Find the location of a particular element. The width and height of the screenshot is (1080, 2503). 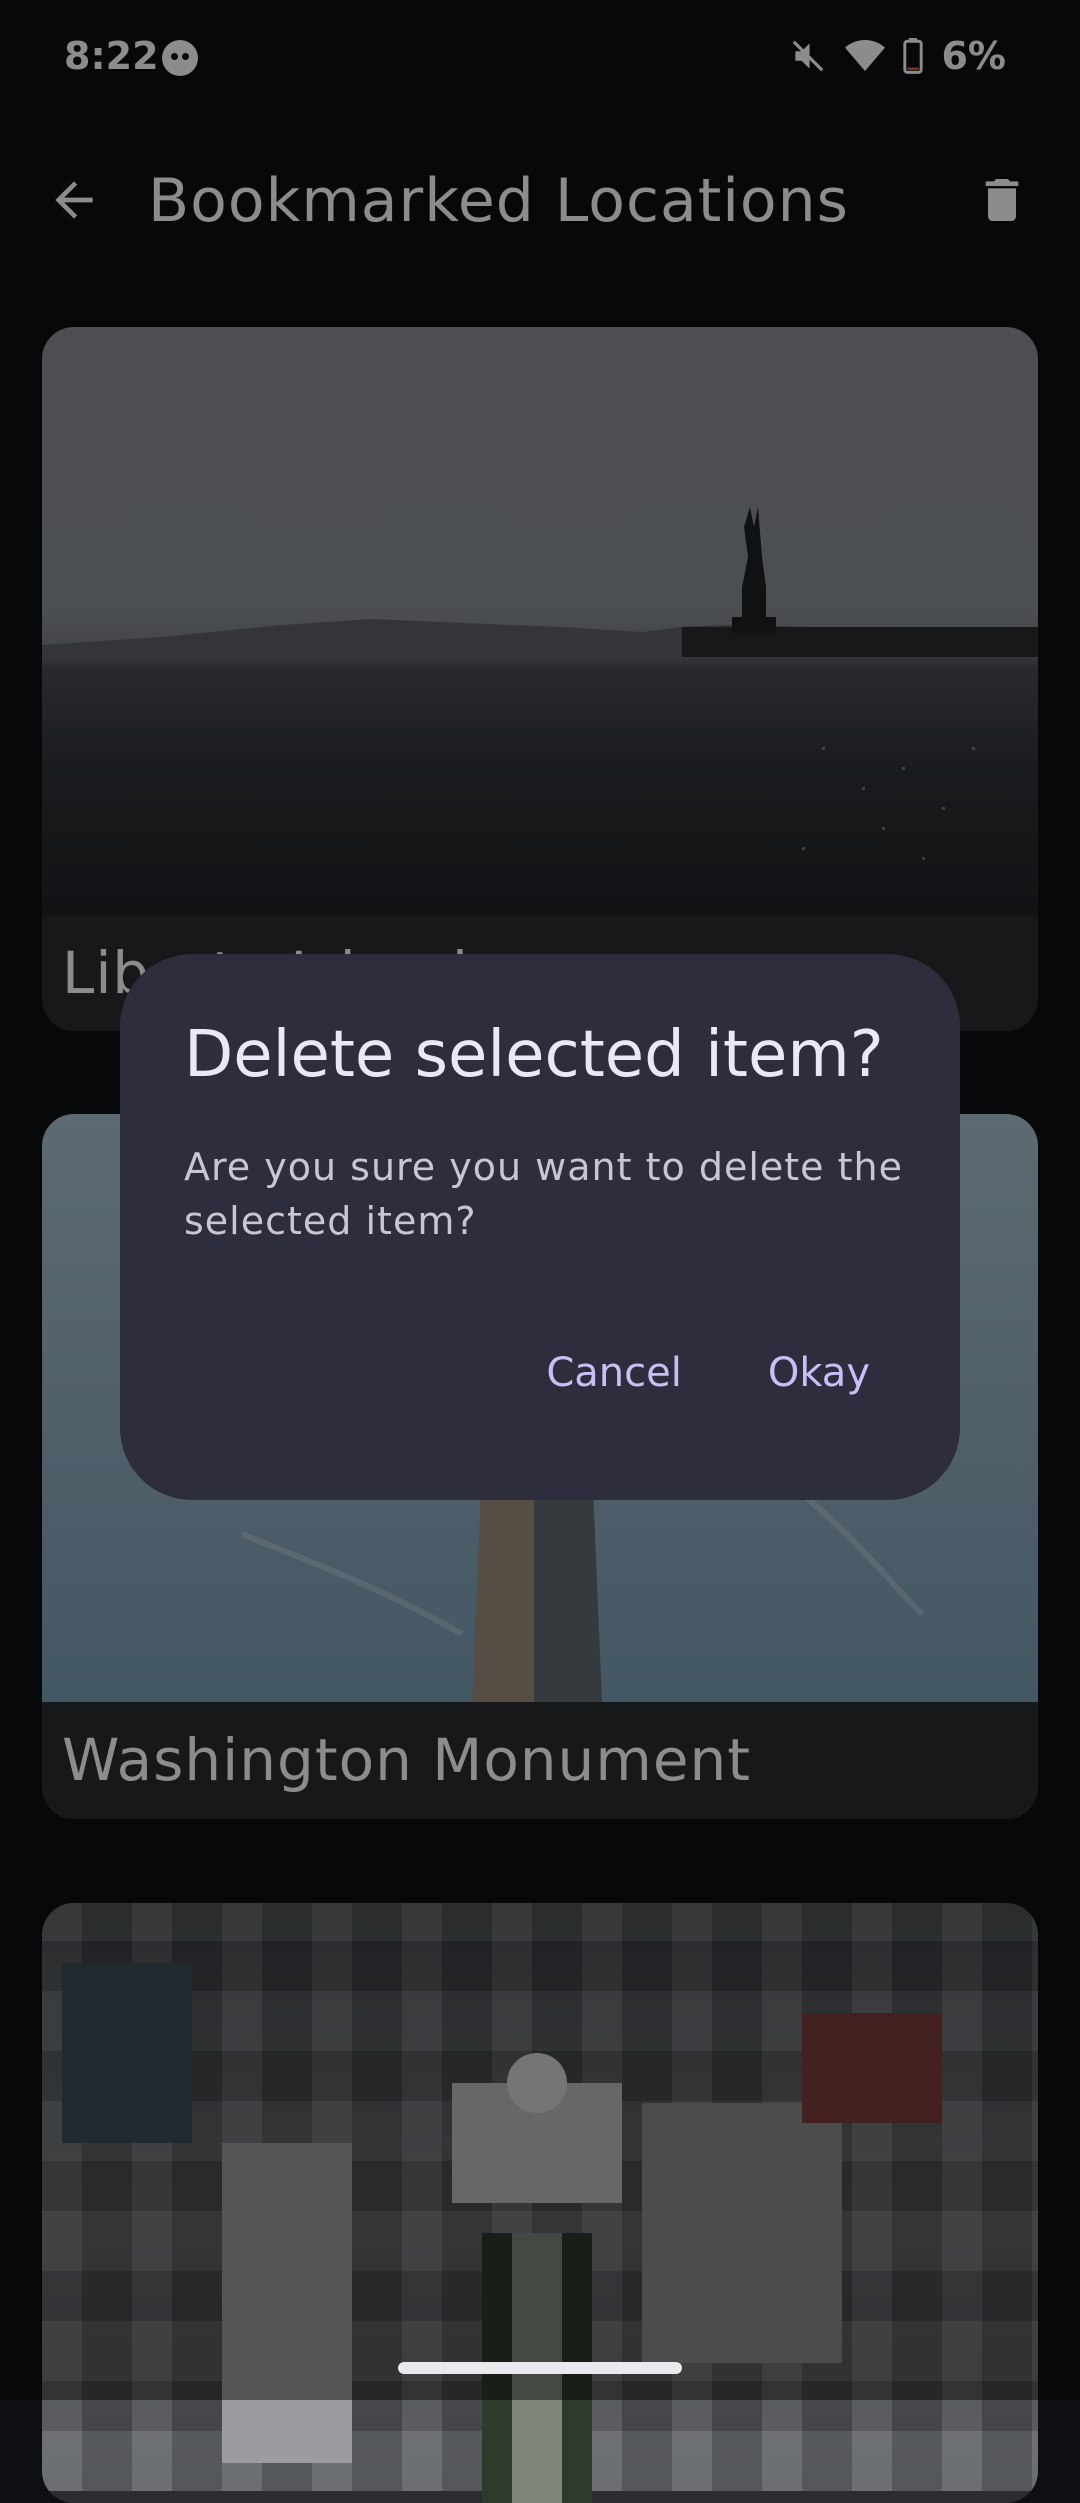

gesture-navigation-bar is located at coordinates (540, 2368).